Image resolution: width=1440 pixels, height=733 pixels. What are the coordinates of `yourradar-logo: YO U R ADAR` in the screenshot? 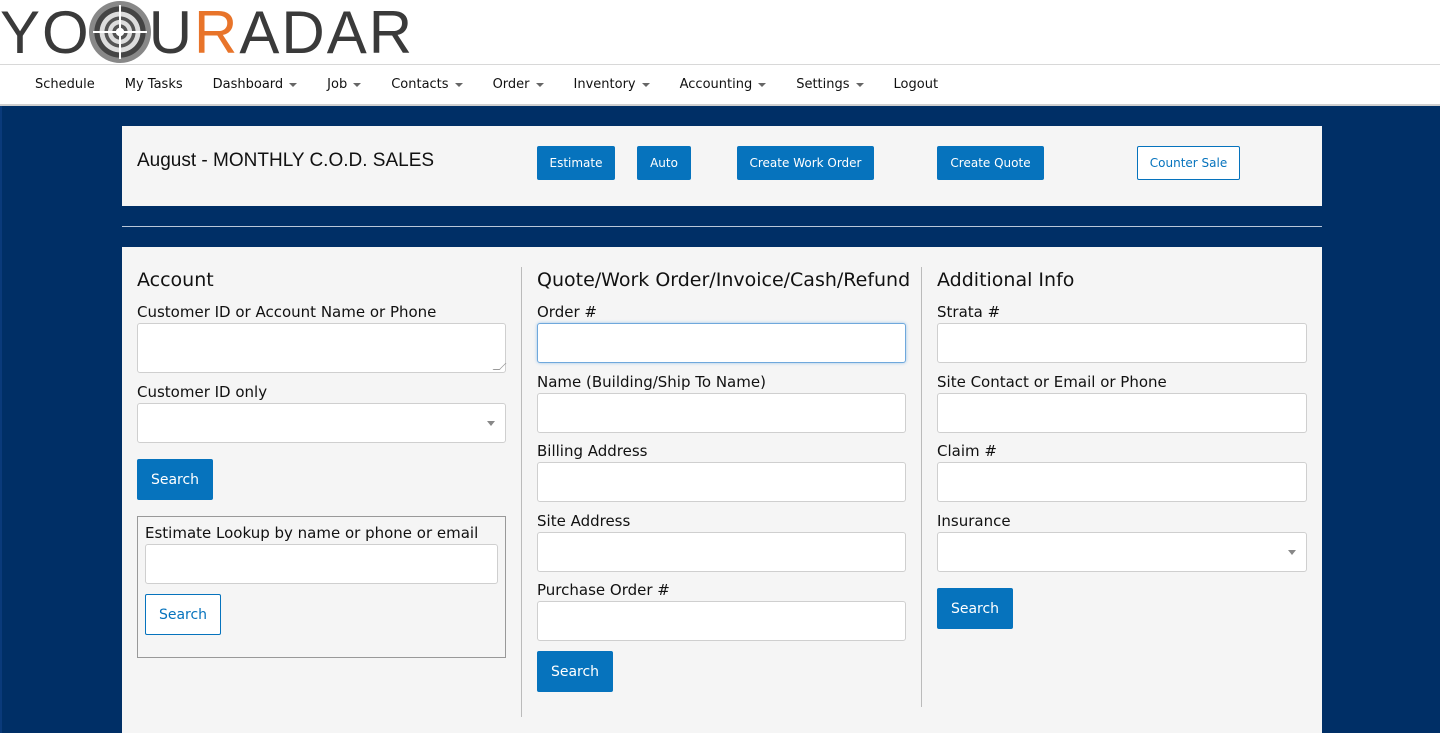 It's located at (207, 33).